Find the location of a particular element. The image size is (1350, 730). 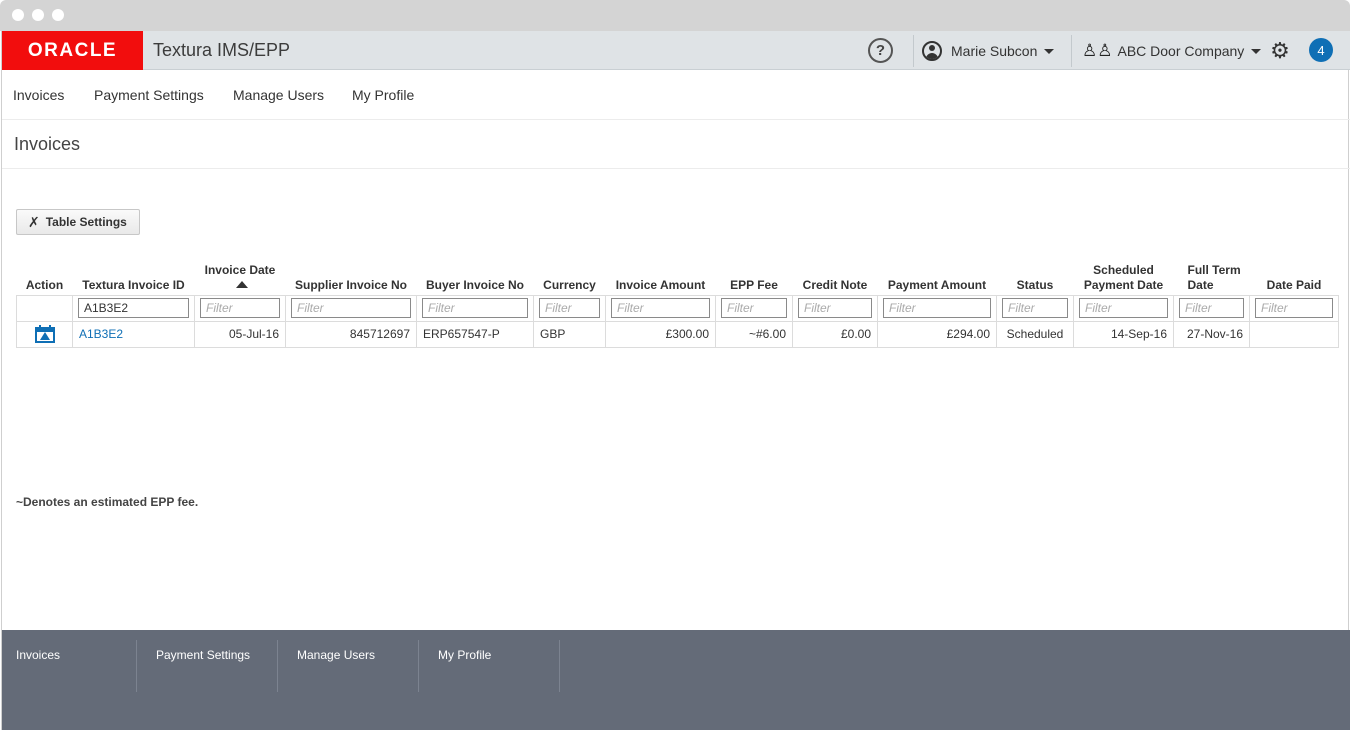

scheduled-header-line1: Scheduled is located at coordinates (1123, 269).